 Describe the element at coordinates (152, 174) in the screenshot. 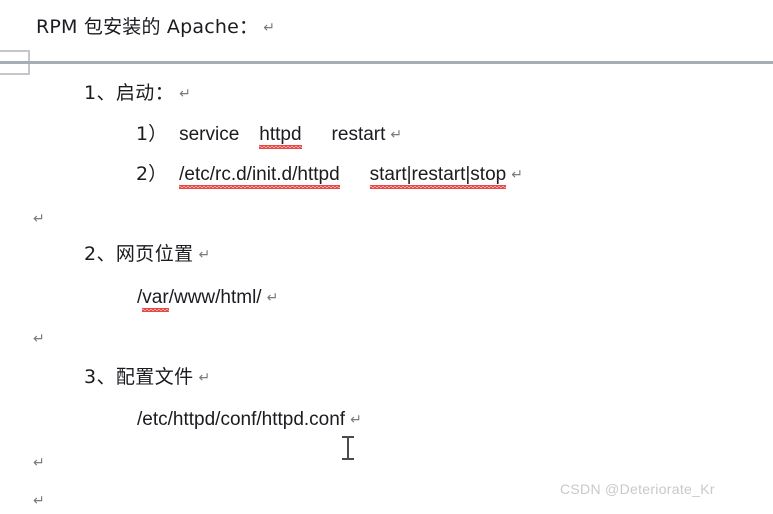

I see `sub-item-2-number: 2）` at that location.